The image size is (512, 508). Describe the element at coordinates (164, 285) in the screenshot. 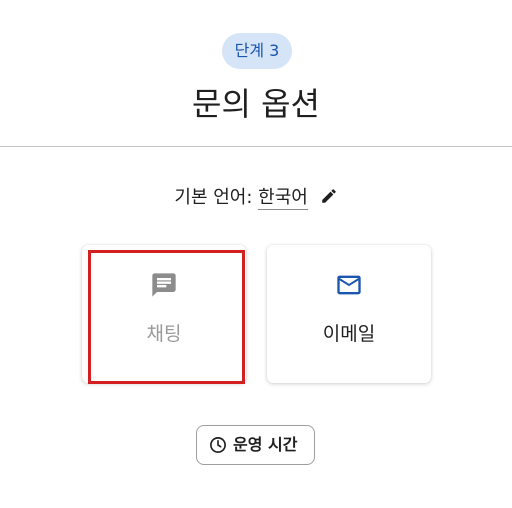

I see `chat-icon` at that location.